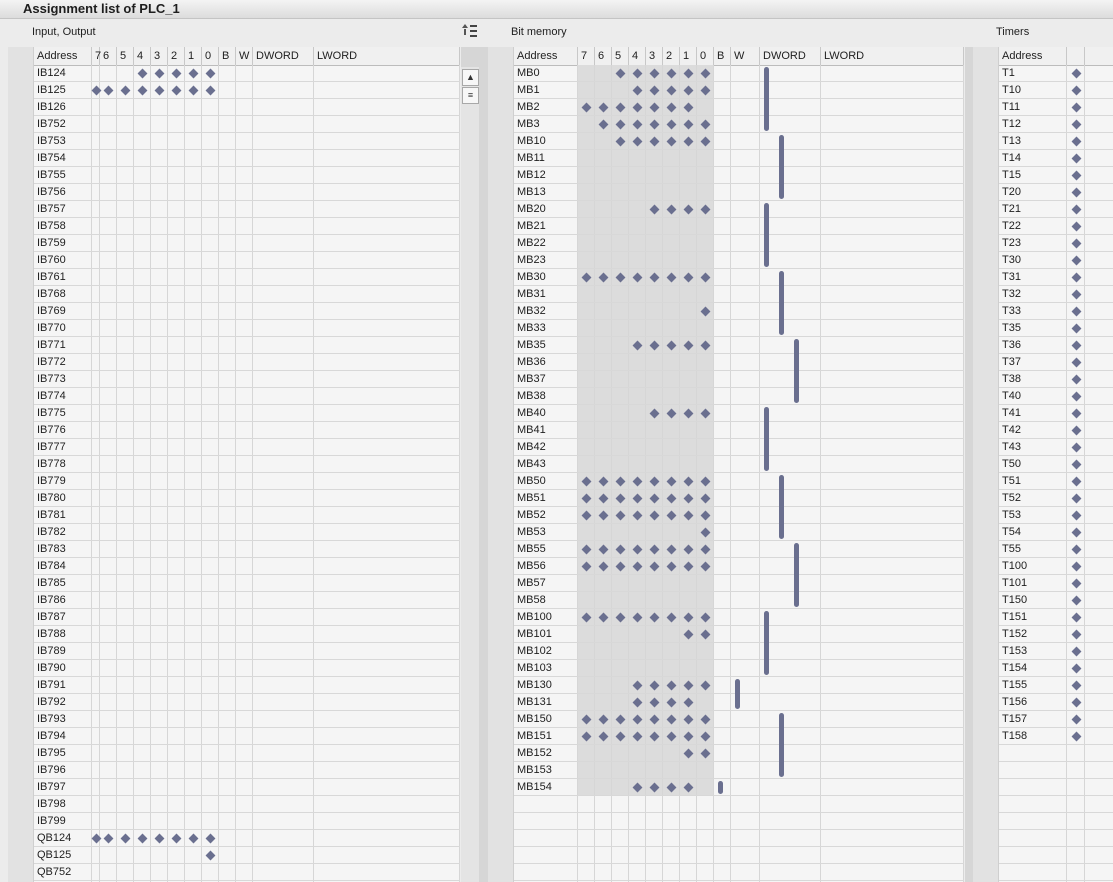 Image resolution: width=1113 pixels, height=882 pixels. I want to click on col-header: 5, so click(125, 56).